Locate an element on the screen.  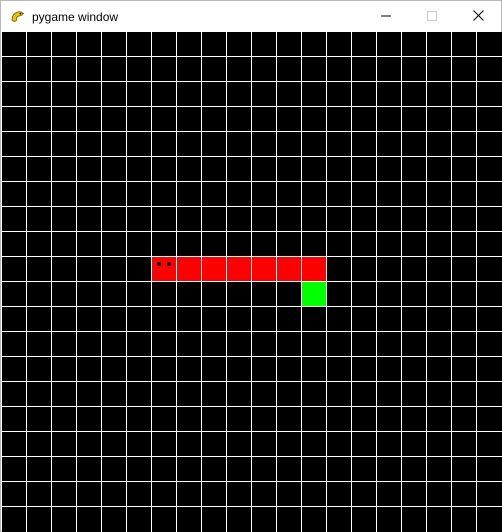
minimize-icon is located at coordinates (386, 17).